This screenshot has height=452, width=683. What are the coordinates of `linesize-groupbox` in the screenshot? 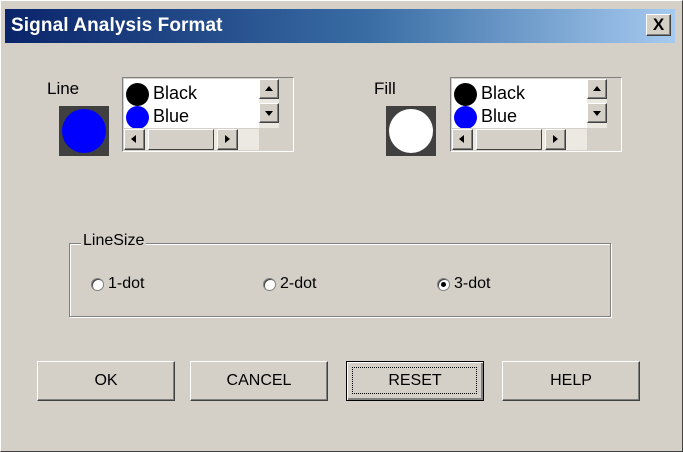 It's located at (340, 280).